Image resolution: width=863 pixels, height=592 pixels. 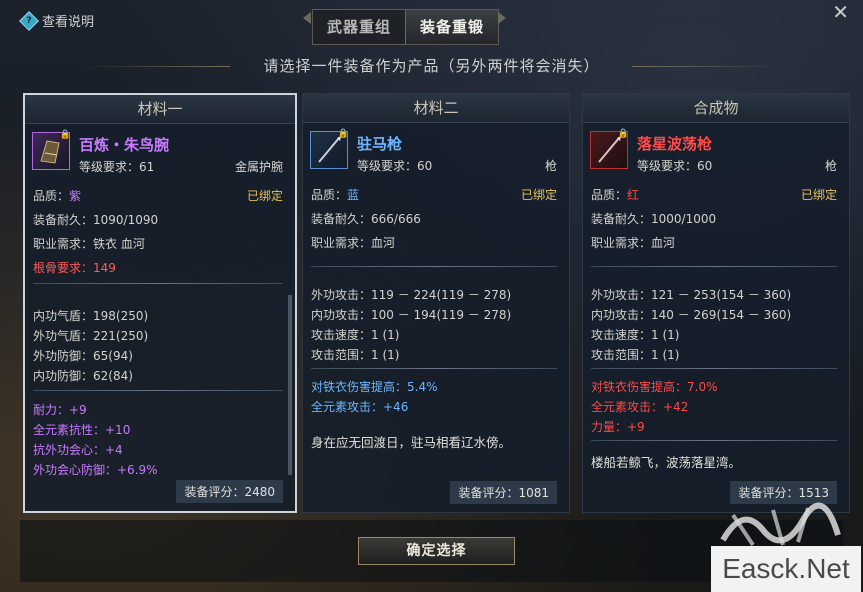 I want to click on equipment-score: 装备评分：1081, so click(x=503, y=492).